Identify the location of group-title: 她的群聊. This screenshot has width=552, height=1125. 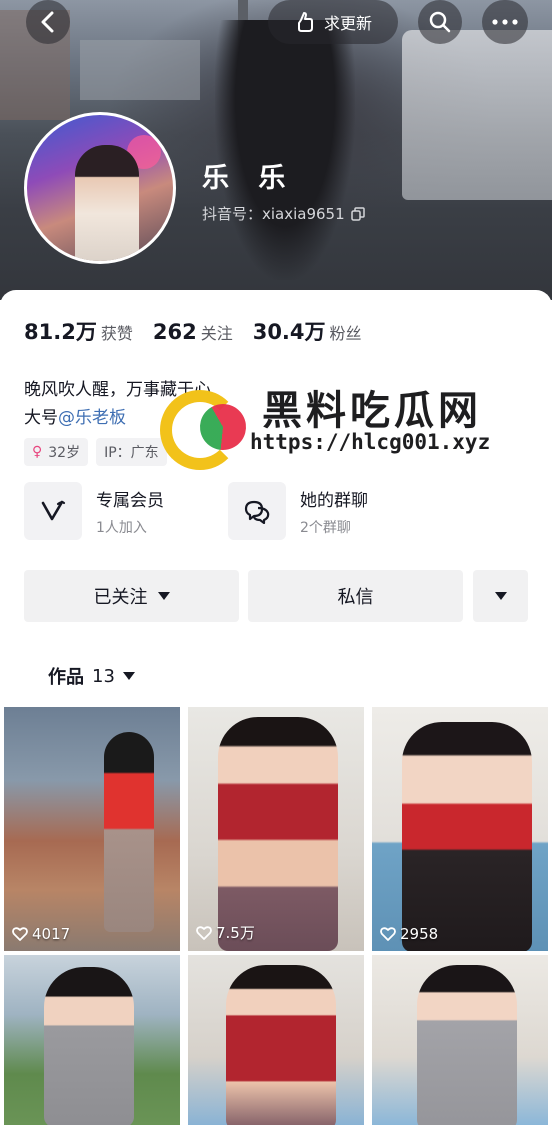
(334, 500).